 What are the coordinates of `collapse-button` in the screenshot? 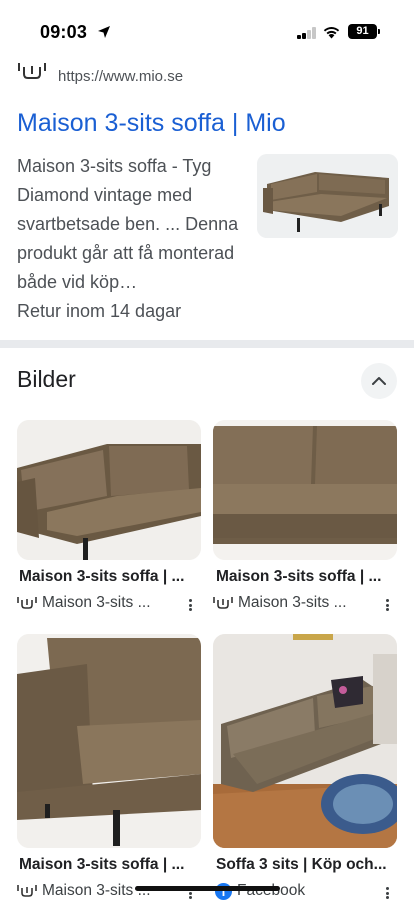 It's located at (379, 381).